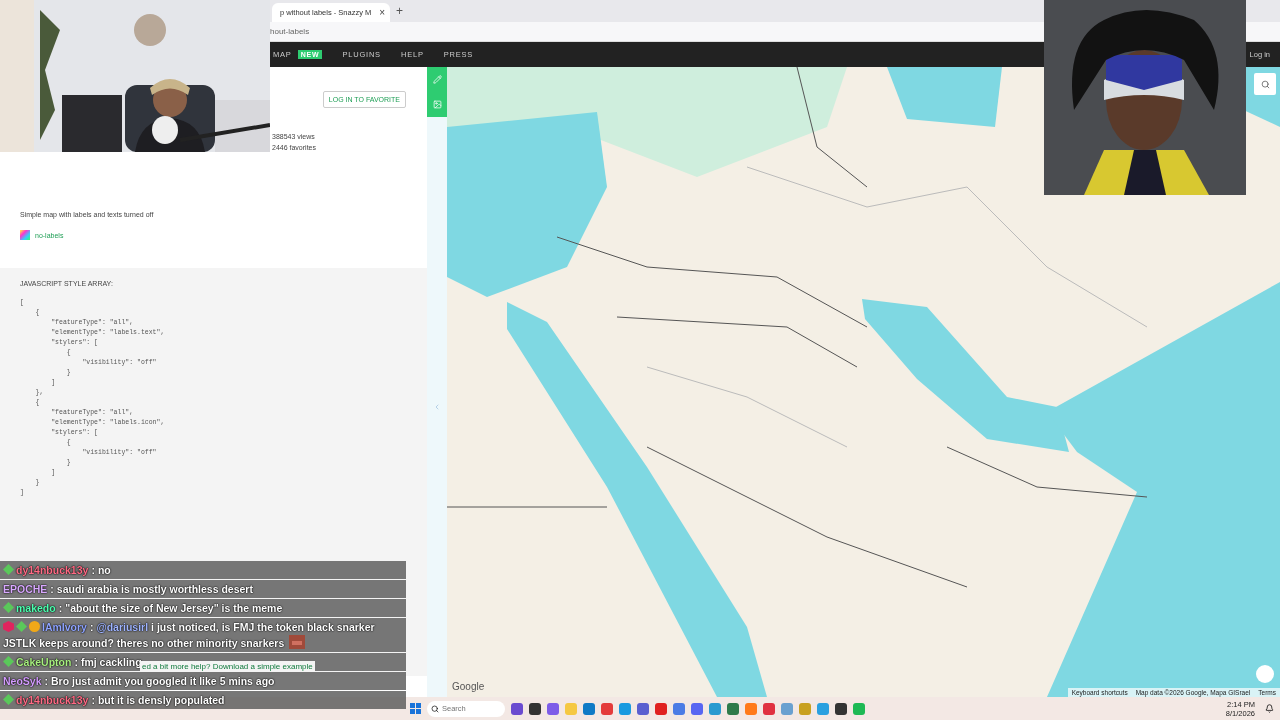 The width and height of the screenshot is (1280, 720). Describe the element at coordinates (437, 104) in the screenshot. I see `image-icon` at that location.